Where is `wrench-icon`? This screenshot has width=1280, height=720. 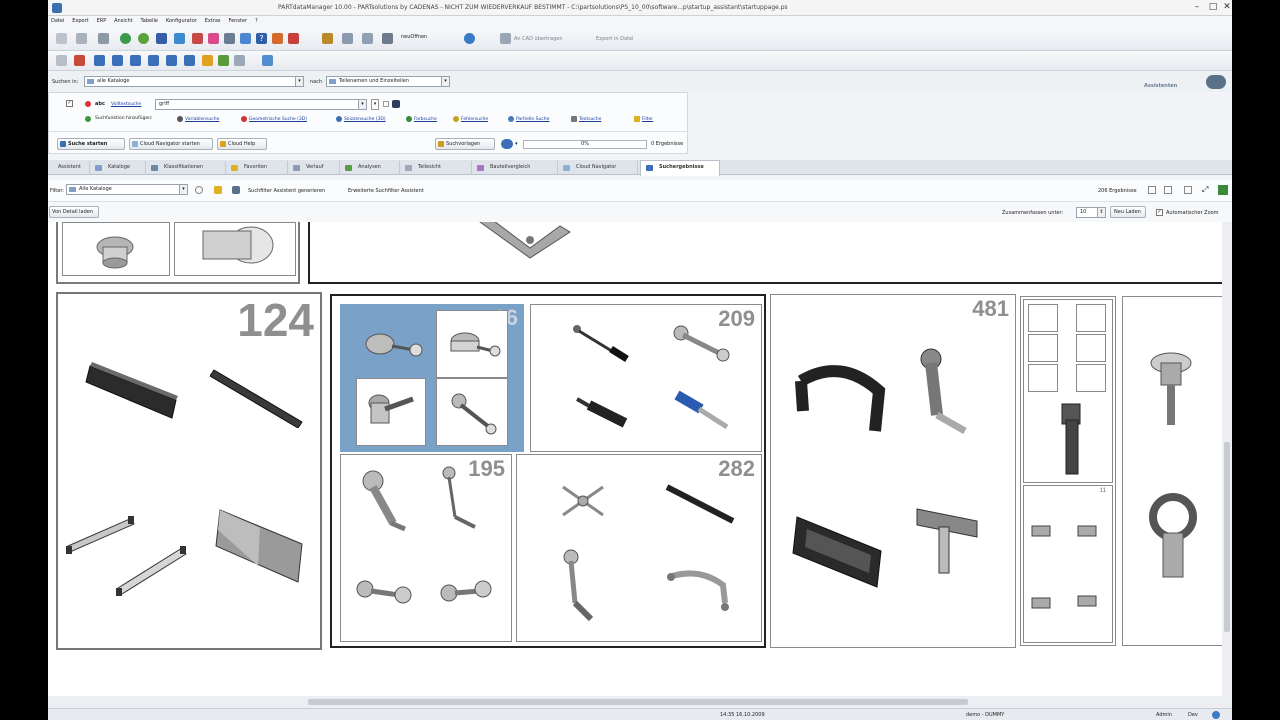
wrench-icon is located at coordinates (387, 38).